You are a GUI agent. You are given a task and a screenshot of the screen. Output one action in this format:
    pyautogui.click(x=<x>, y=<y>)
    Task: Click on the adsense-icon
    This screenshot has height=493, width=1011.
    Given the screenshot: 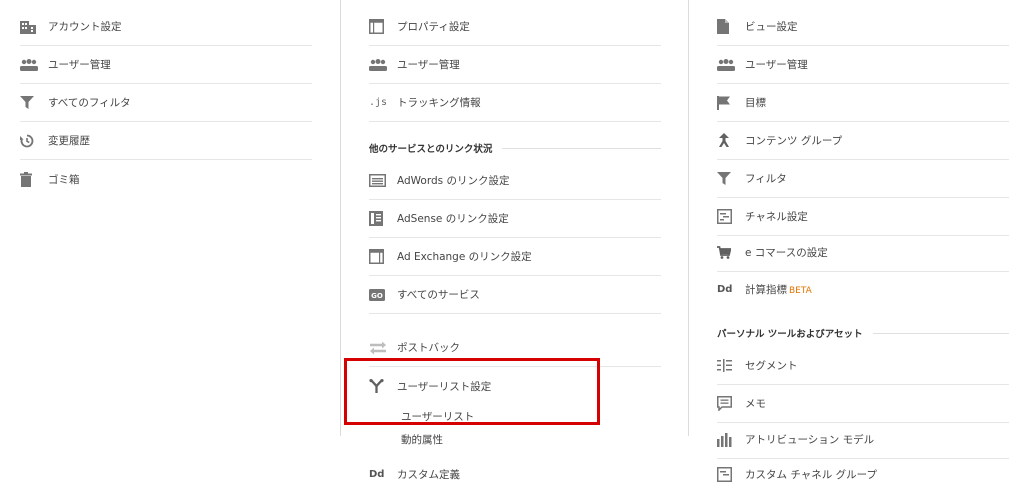 What is the action you would take?
    pyautogui.click(x=383, y=218)
    